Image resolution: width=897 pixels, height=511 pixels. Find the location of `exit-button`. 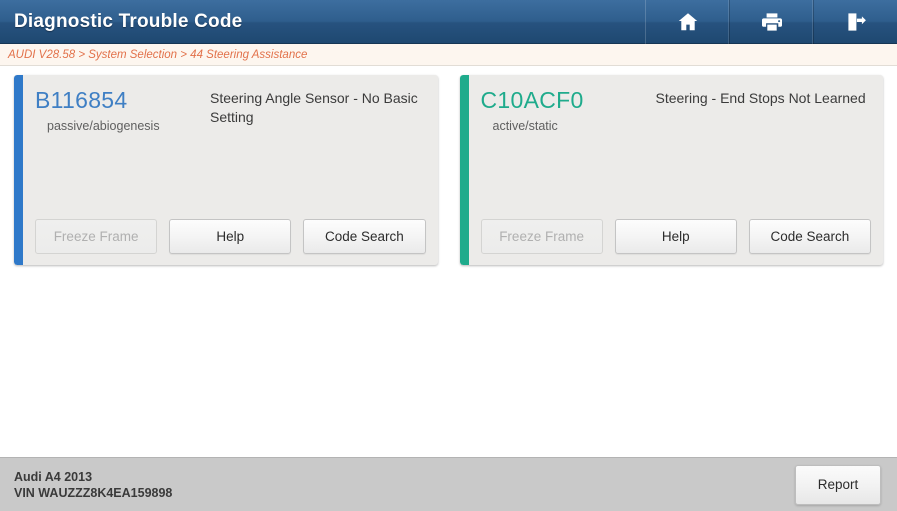

exit-button is located at coordinates (855, 22).